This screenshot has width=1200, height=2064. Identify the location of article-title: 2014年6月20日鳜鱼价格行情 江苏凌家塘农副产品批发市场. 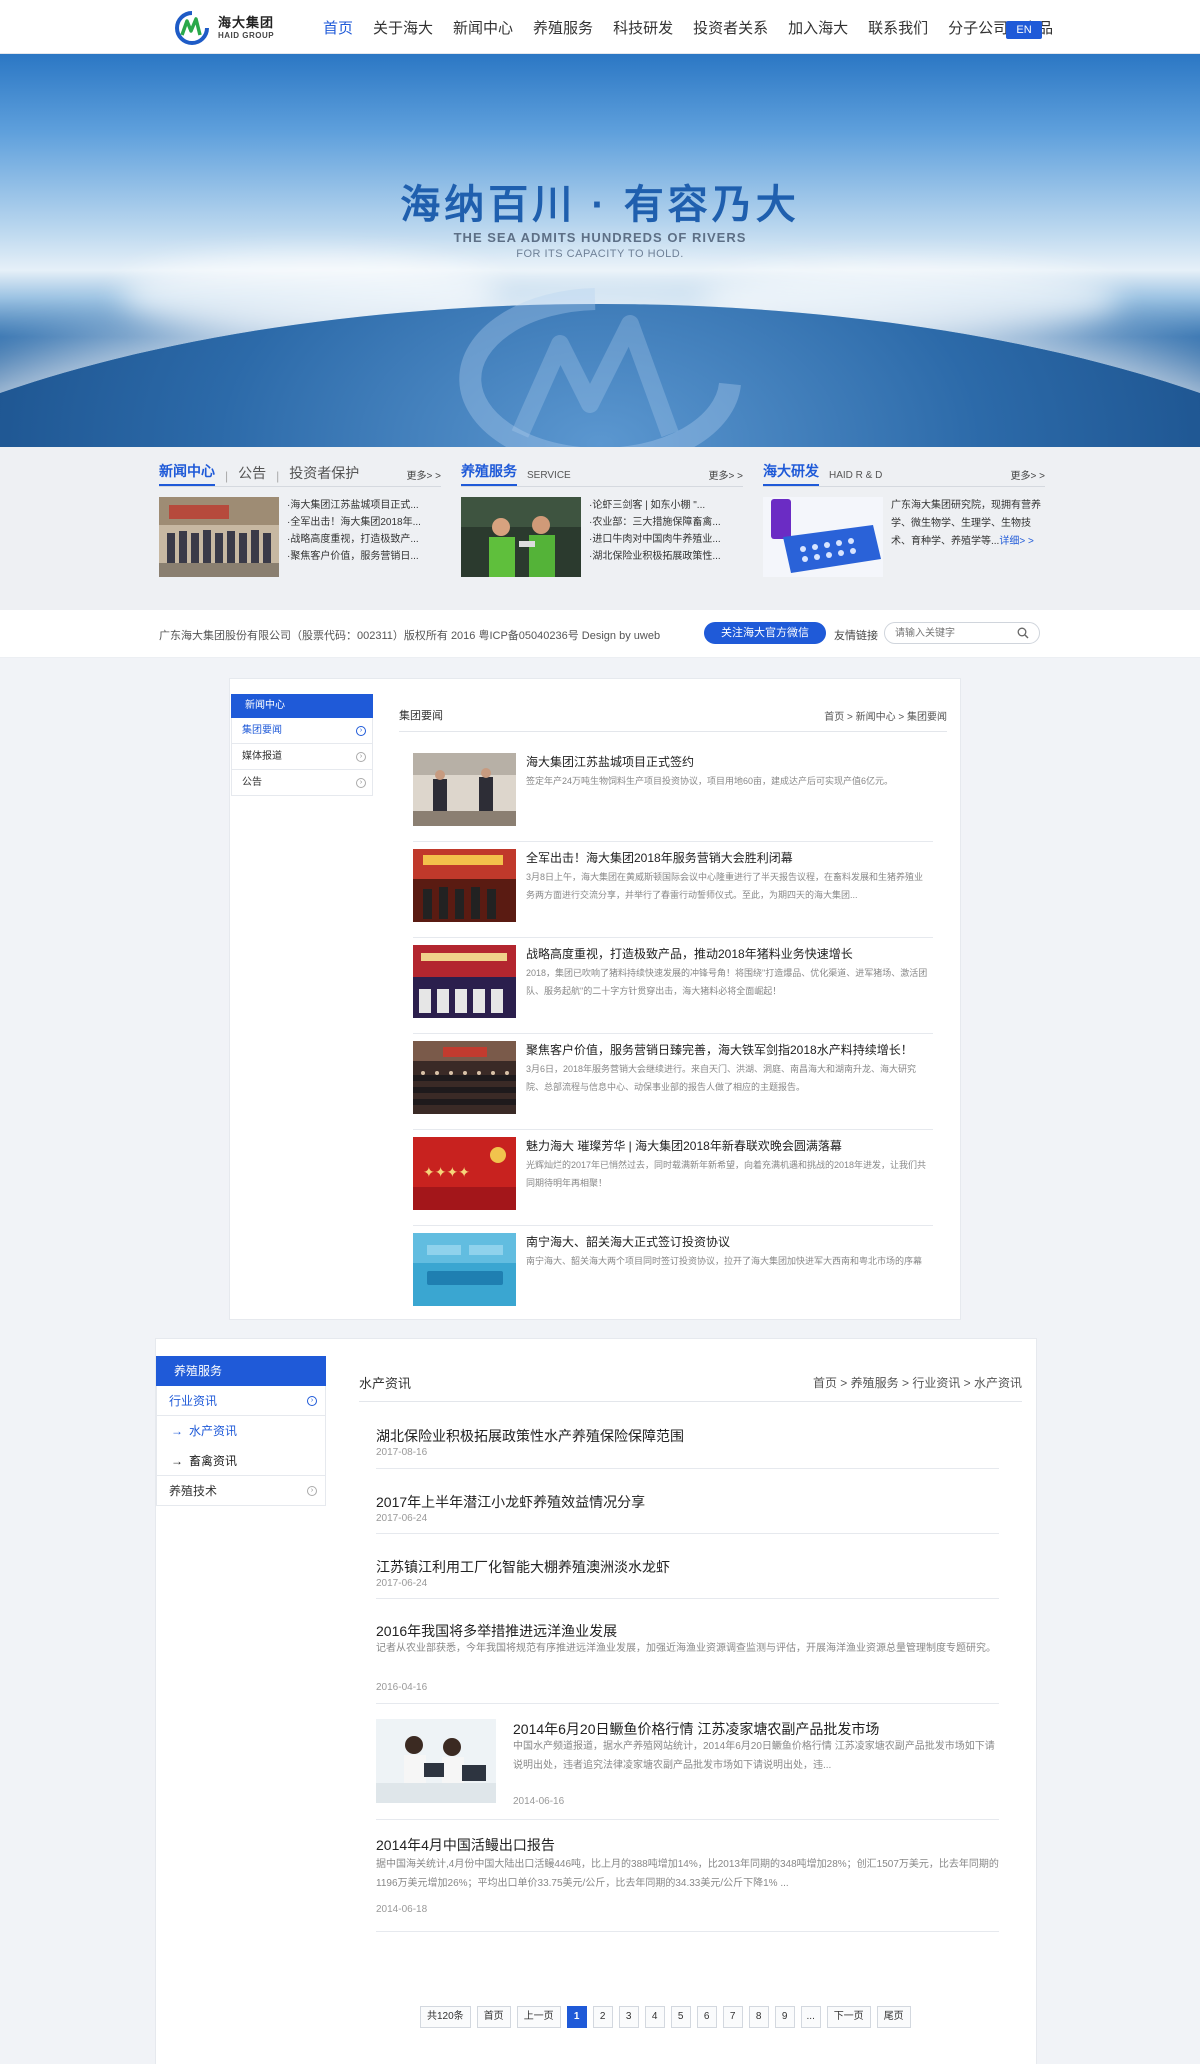
(696, 1729).